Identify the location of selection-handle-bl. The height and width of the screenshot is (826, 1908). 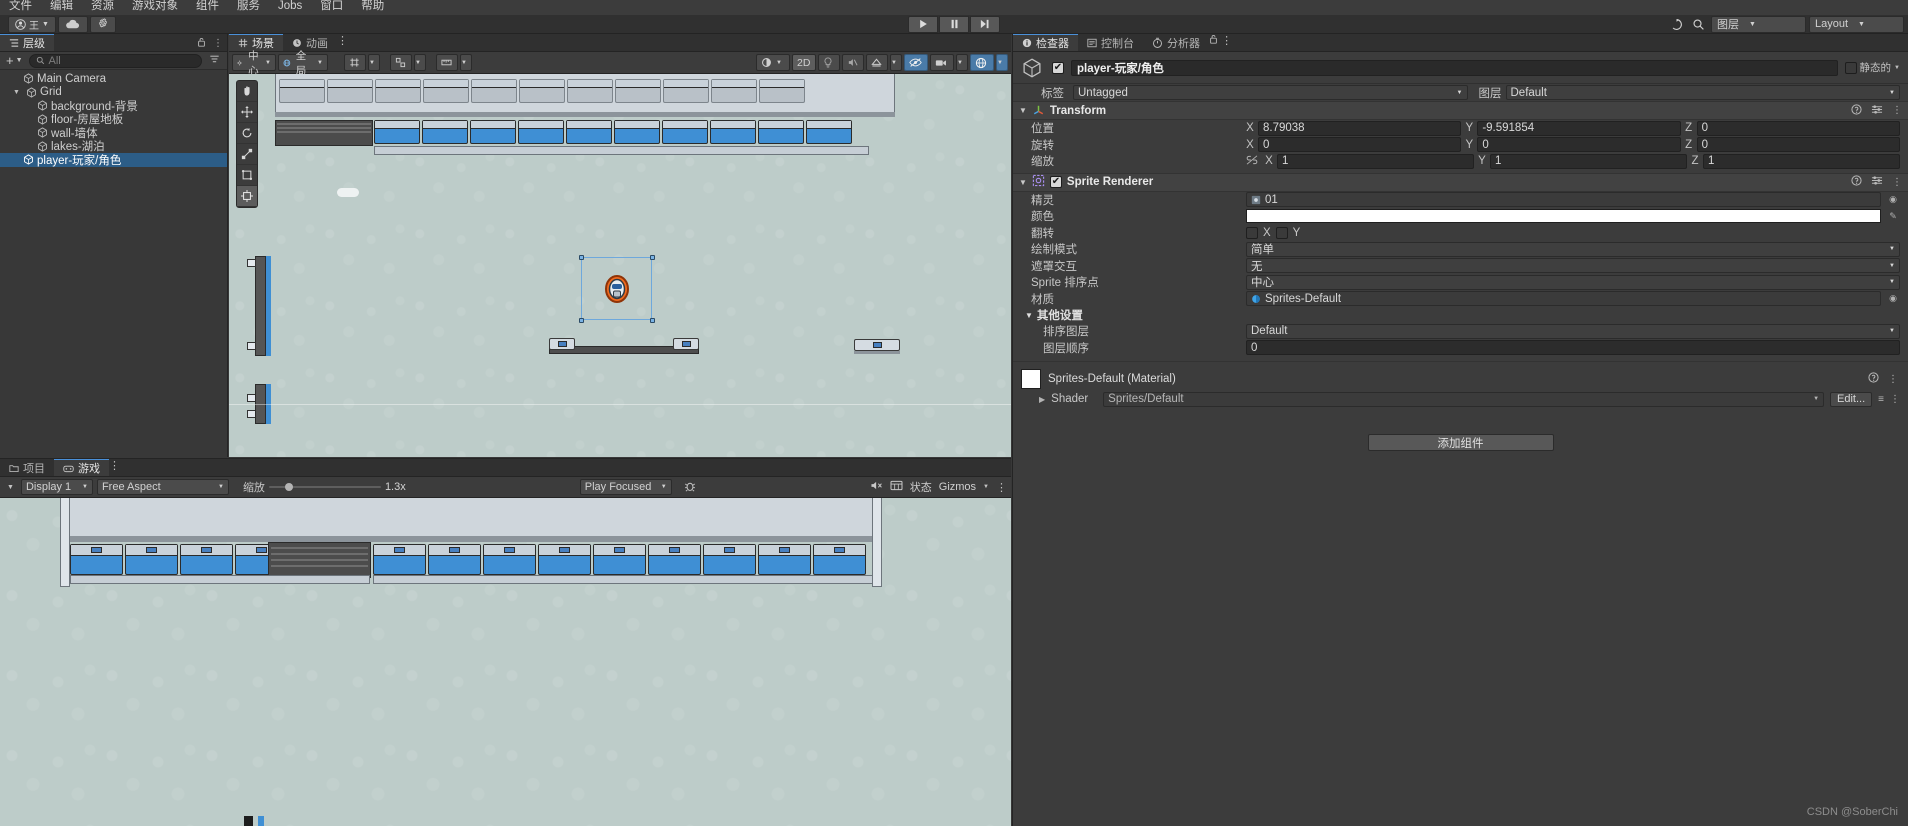
(581, 320).